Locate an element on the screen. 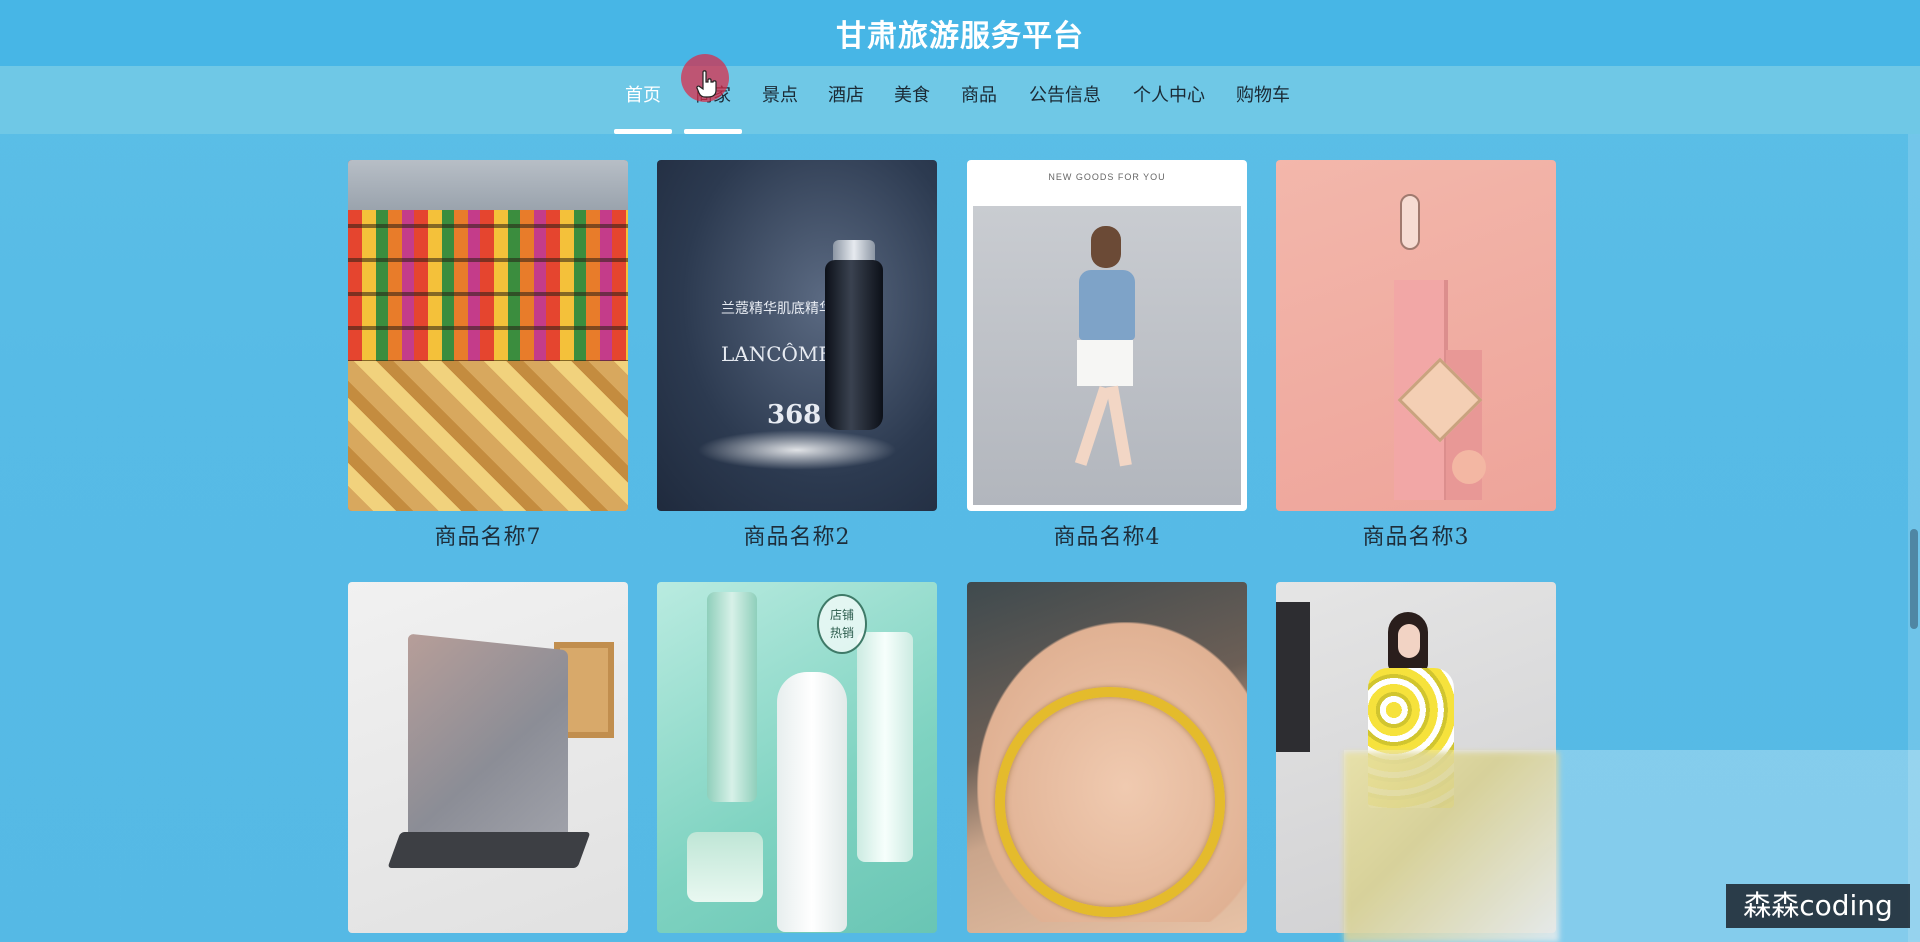 The height and width of the screenshot is (942, 1920). nav-item-profile: 个人中心 is located at coordinates (1169, 100).